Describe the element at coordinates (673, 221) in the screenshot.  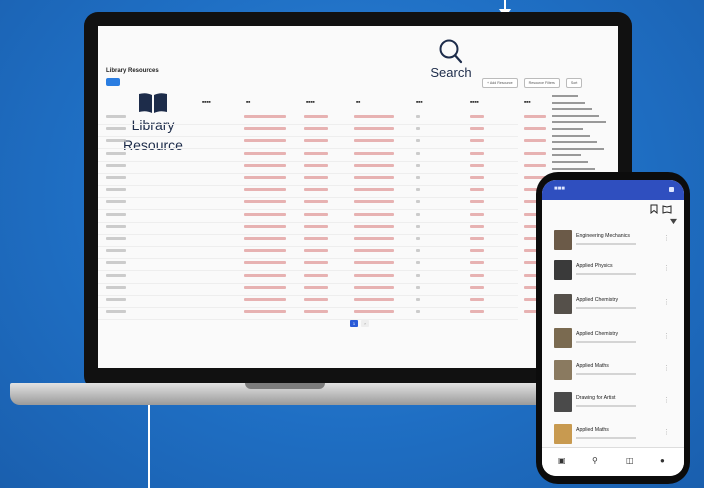
I see `filter-icon` at that location.